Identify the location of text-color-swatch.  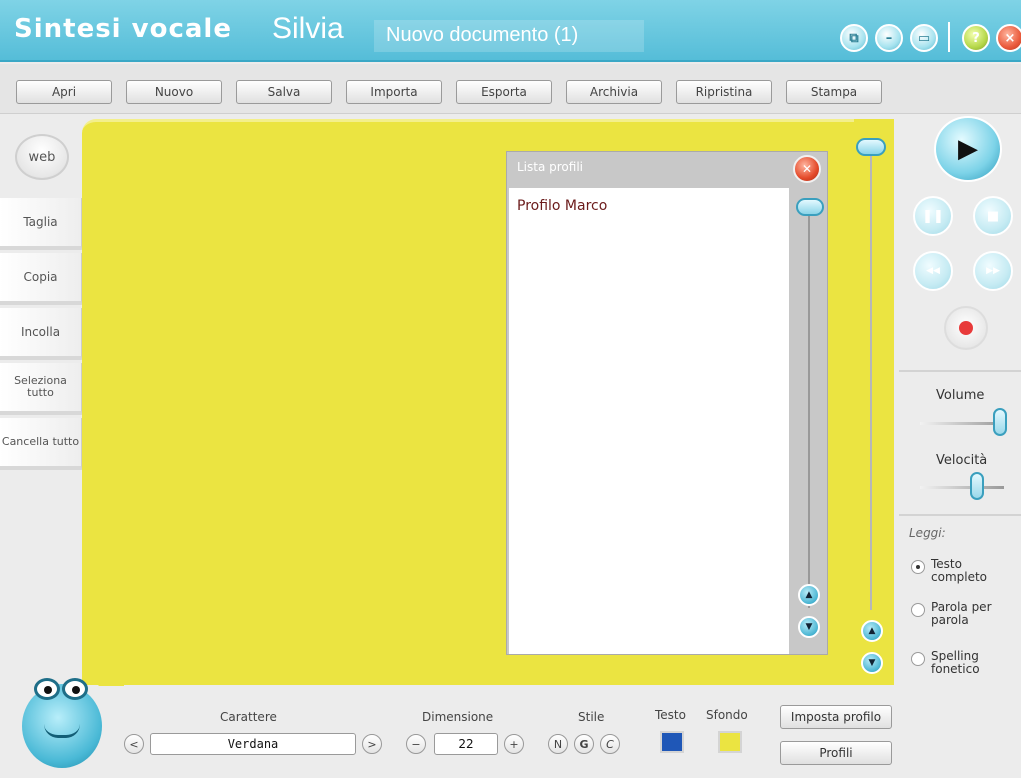
(672, 742).